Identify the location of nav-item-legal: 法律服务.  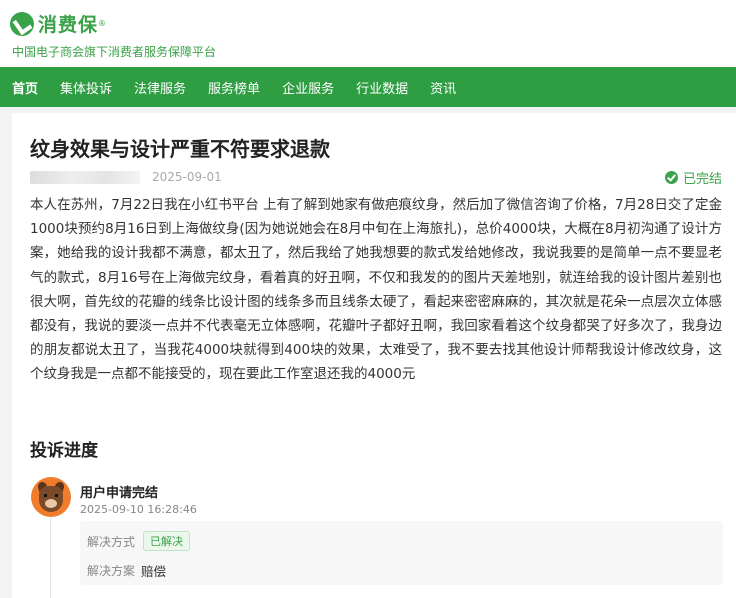
(160, 87).